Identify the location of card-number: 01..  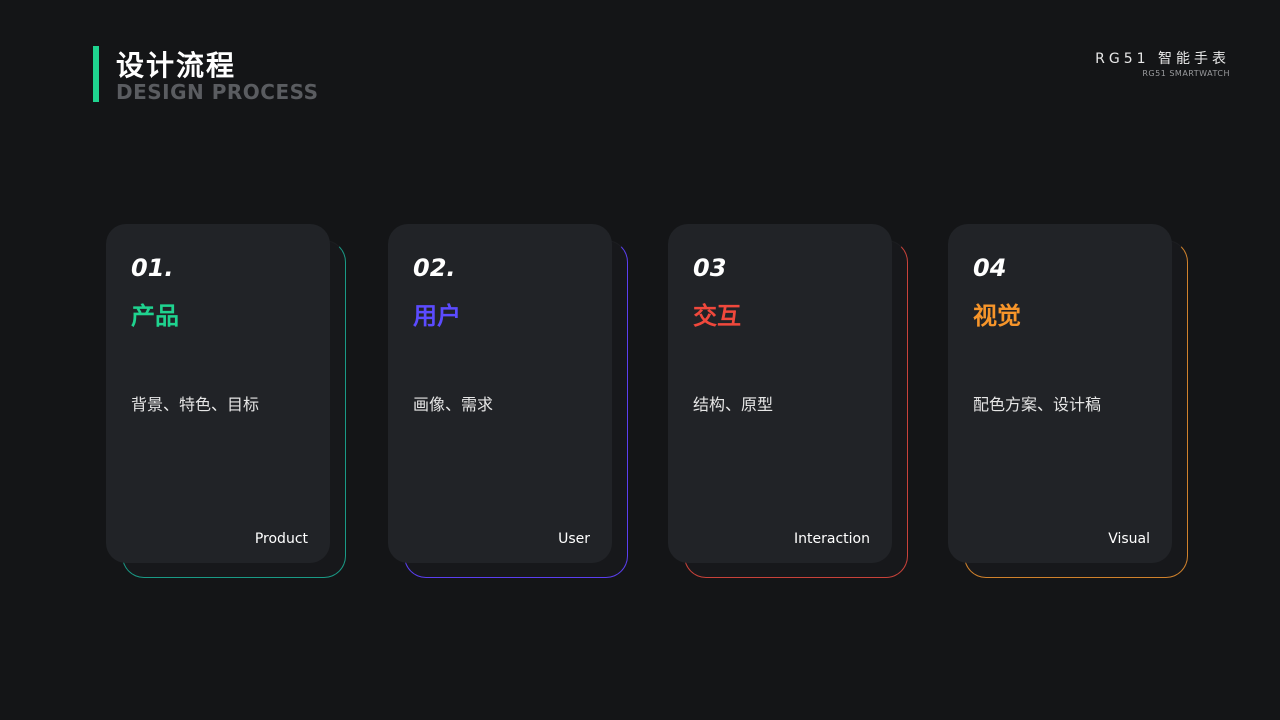
(152, 268).